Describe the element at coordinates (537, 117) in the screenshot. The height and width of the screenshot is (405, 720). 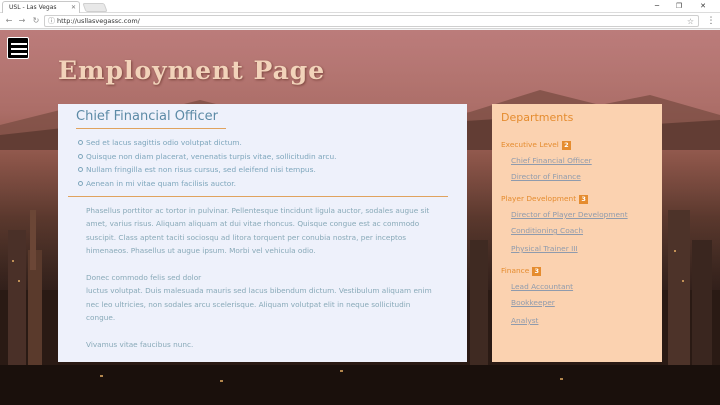
I see `sidebar-title: Departments` at that location.